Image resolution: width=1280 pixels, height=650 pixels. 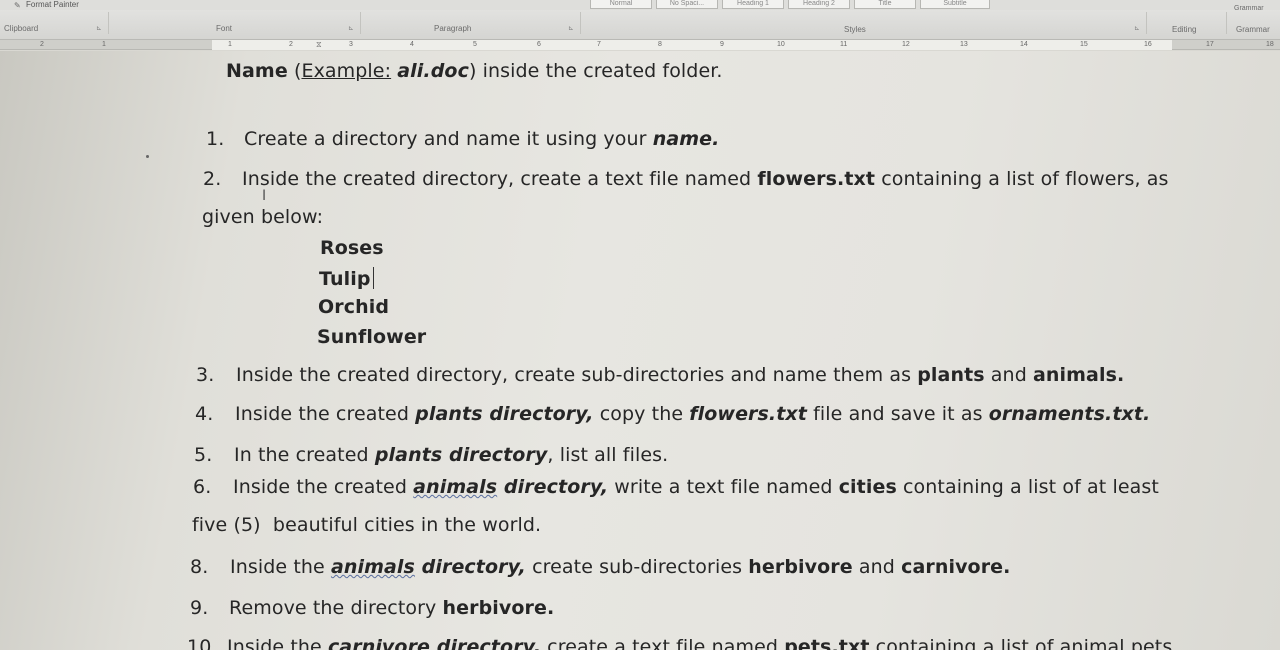 I want to click on list-bold: herbivore, so click(x=800, y=567).